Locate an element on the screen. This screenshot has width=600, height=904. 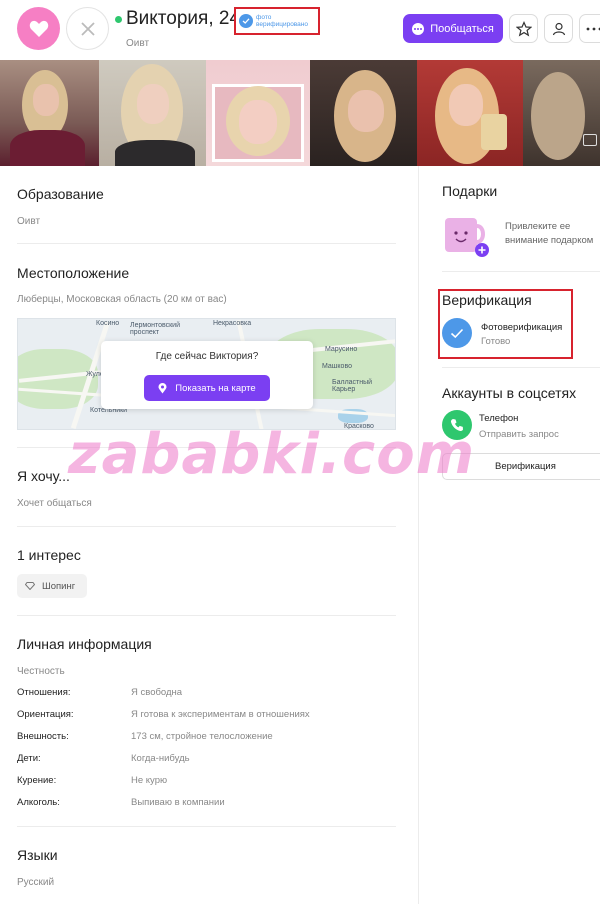
chat-button-label: Пообщаться is located at coordinates (462, 28).